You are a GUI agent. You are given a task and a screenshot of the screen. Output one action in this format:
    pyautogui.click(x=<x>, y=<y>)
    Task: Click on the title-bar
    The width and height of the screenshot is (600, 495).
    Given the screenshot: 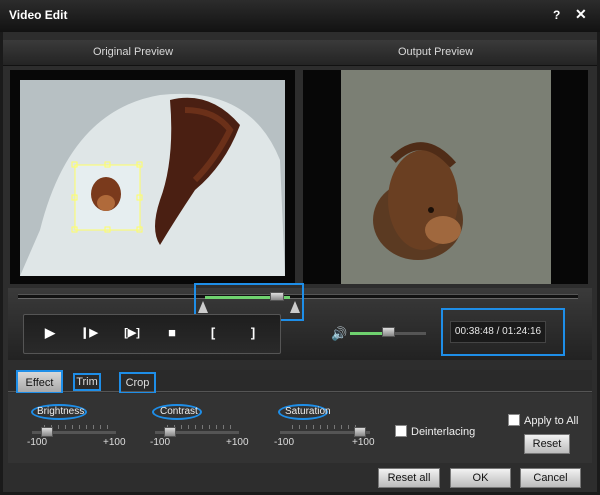 What is the action you would take?
    pyautogui.click(x=300, y=16)
    